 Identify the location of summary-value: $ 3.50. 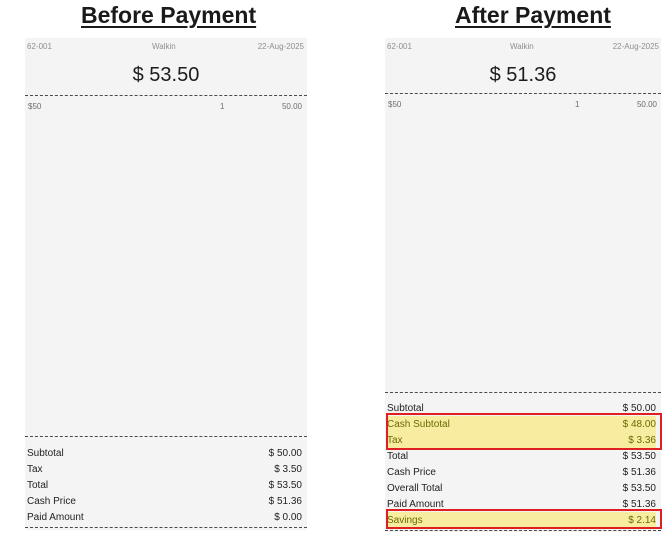
(288, 469).